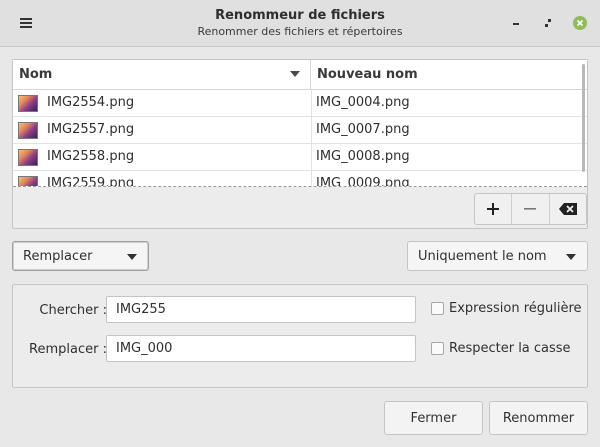 The image size is (600, 447). I want to click on window-subtitle: Renommer des fichiers et répertoires, so click(300, 31).